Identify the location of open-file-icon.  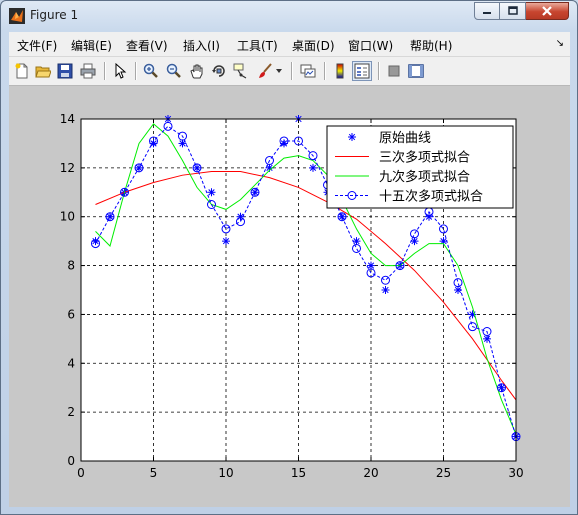
(43, 71).